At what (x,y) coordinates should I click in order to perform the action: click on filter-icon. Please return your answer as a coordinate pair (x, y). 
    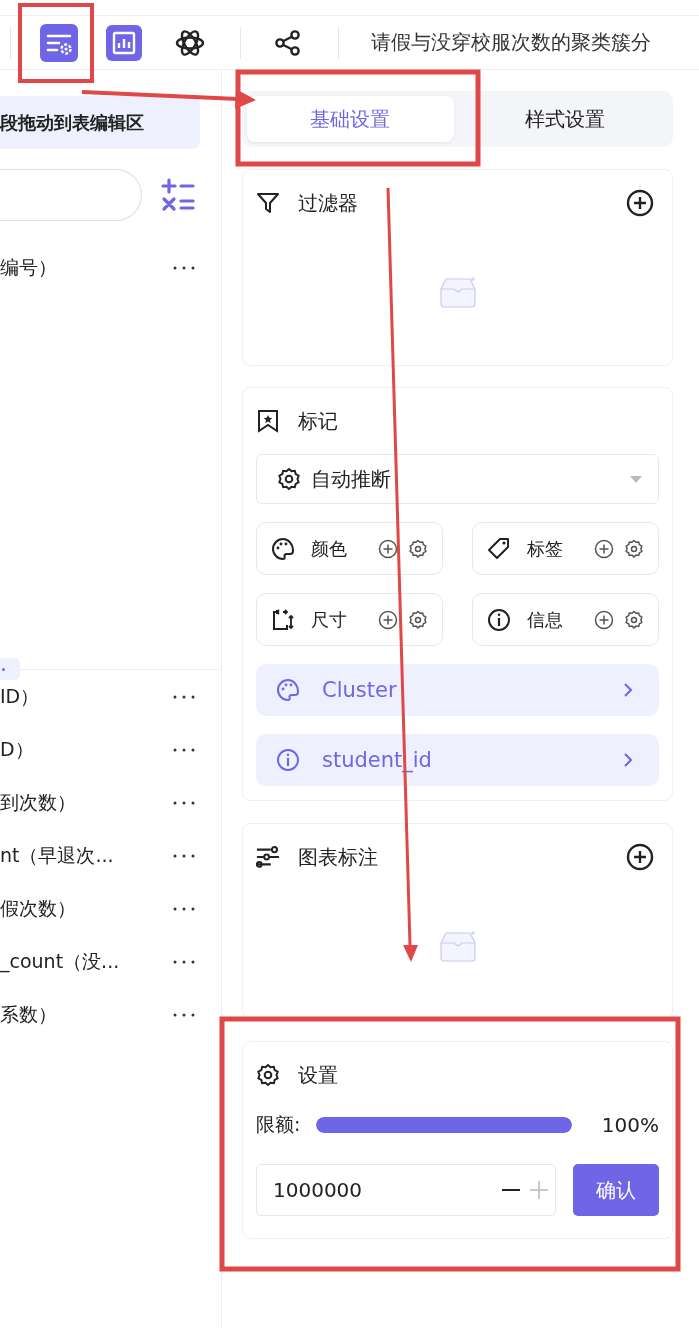
    Looking at the image, I should click on (268, 203).